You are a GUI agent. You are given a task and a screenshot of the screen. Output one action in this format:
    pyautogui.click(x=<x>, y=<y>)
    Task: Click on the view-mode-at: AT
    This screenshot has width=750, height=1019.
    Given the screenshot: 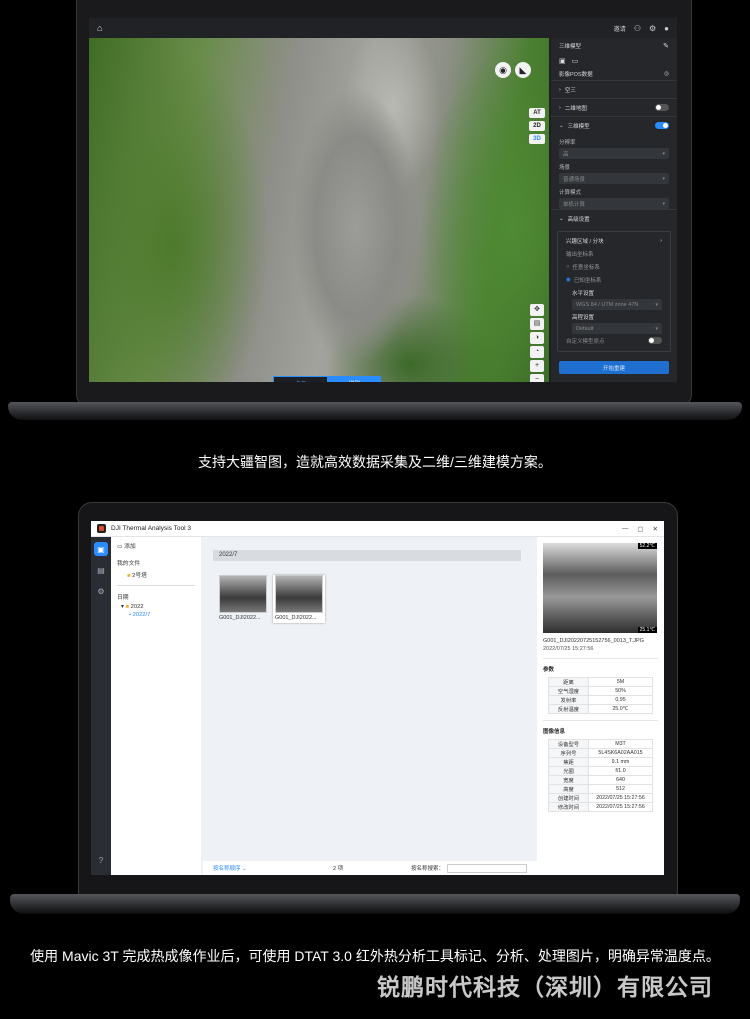 What is the action you would take?
    pyautogui.click(x=537, y=113)
    